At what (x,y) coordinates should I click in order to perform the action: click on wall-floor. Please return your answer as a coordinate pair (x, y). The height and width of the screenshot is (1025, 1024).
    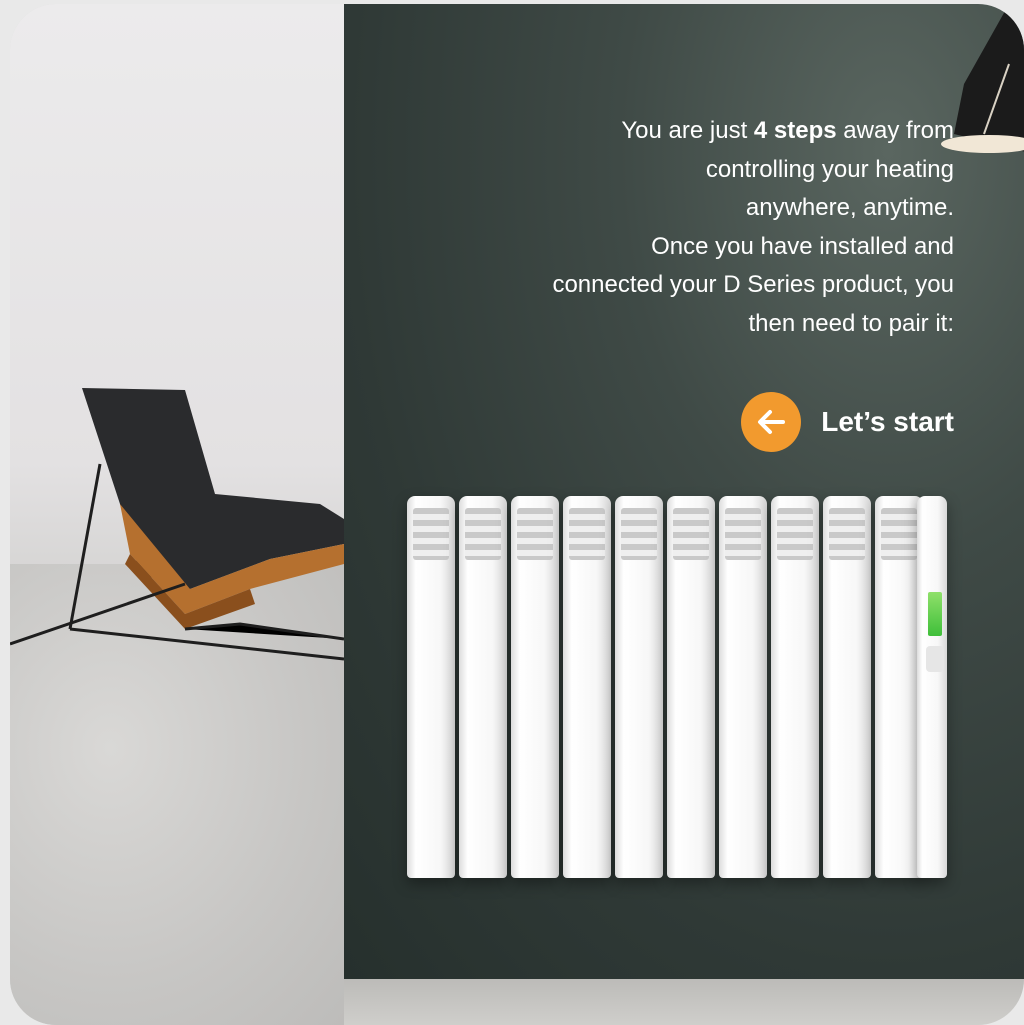
    Looking at the image, I should click on (684, 1002).